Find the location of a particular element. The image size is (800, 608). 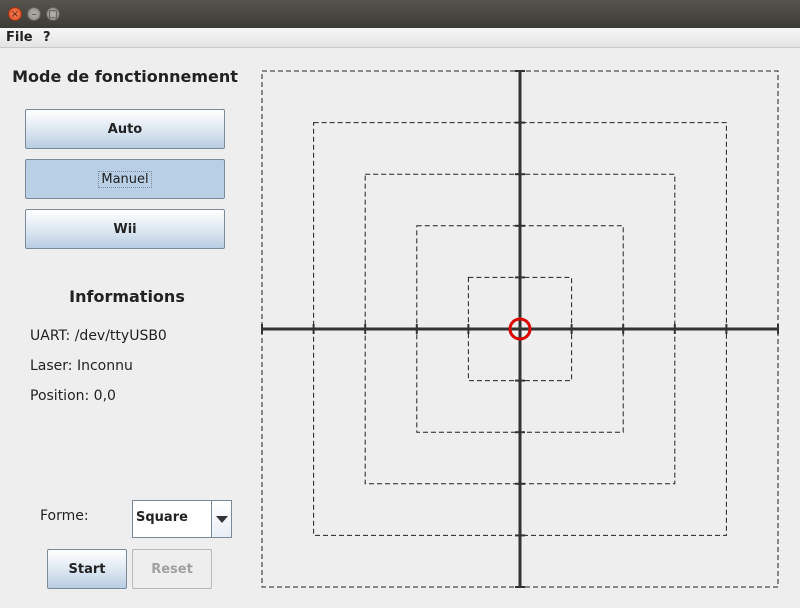

mode-title: Mode de fonctionnement is located at coordinates (125, 76).